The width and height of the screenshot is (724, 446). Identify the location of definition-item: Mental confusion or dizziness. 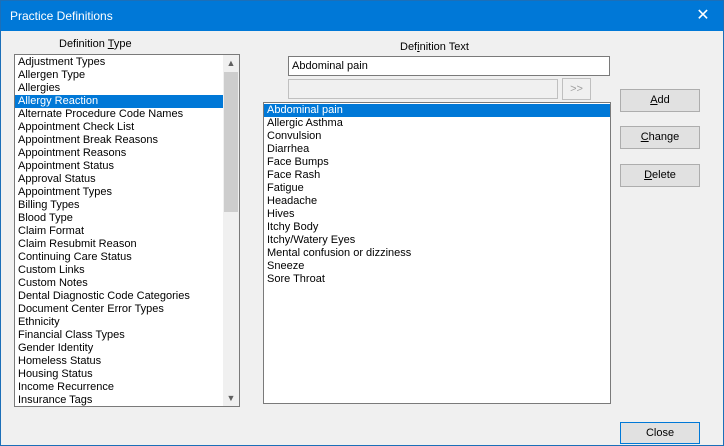
(437, 253).